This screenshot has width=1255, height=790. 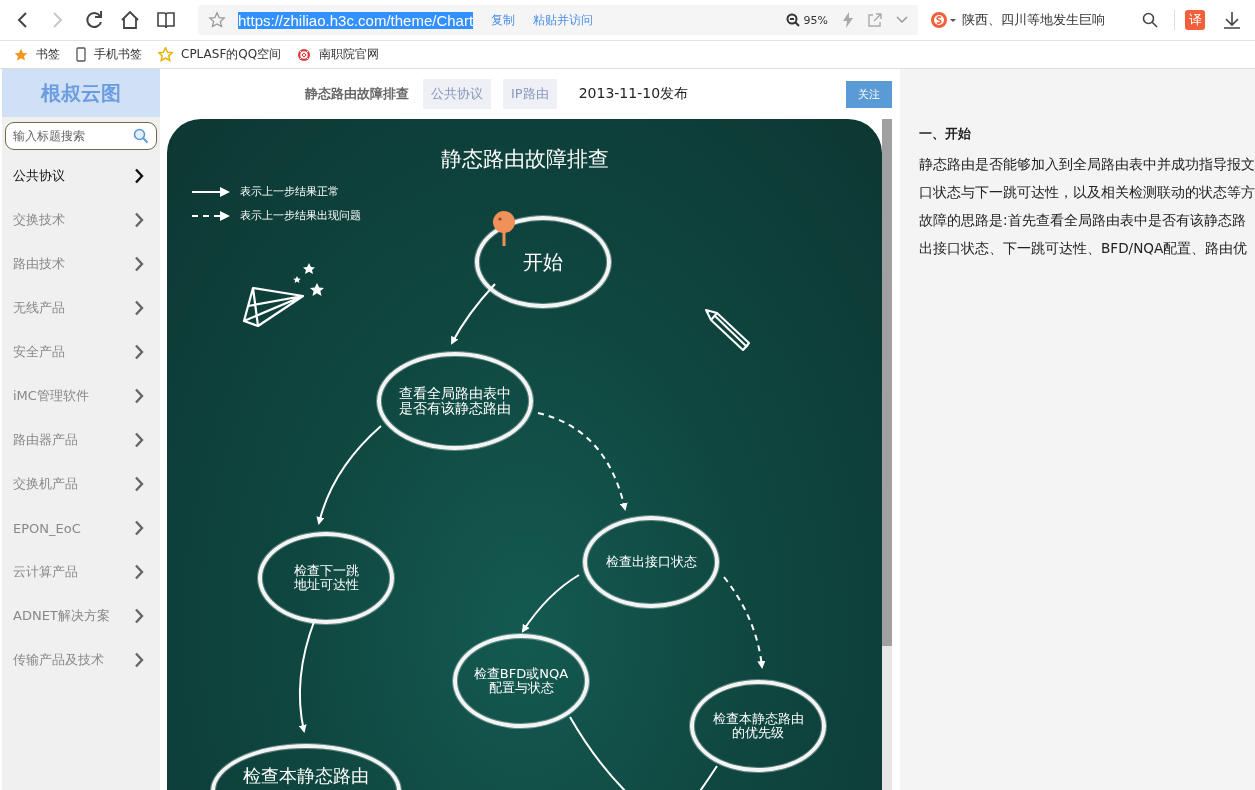 I want to click on flow-node: 检查出接口状态, so click(x=651, y=562).